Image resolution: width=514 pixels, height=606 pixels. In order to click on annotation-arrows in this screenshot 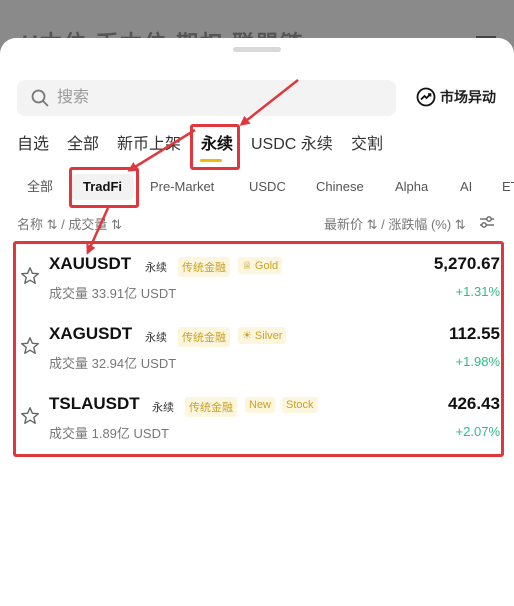, I will do `click(192, 167)`.